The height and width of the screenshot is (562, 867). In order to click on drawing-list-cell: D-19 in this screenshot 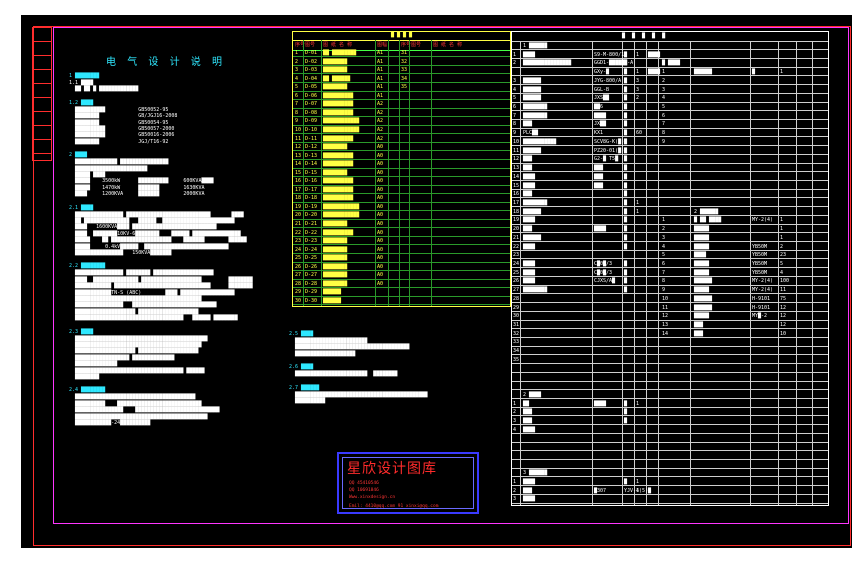, I will do `click(311, 206)`.